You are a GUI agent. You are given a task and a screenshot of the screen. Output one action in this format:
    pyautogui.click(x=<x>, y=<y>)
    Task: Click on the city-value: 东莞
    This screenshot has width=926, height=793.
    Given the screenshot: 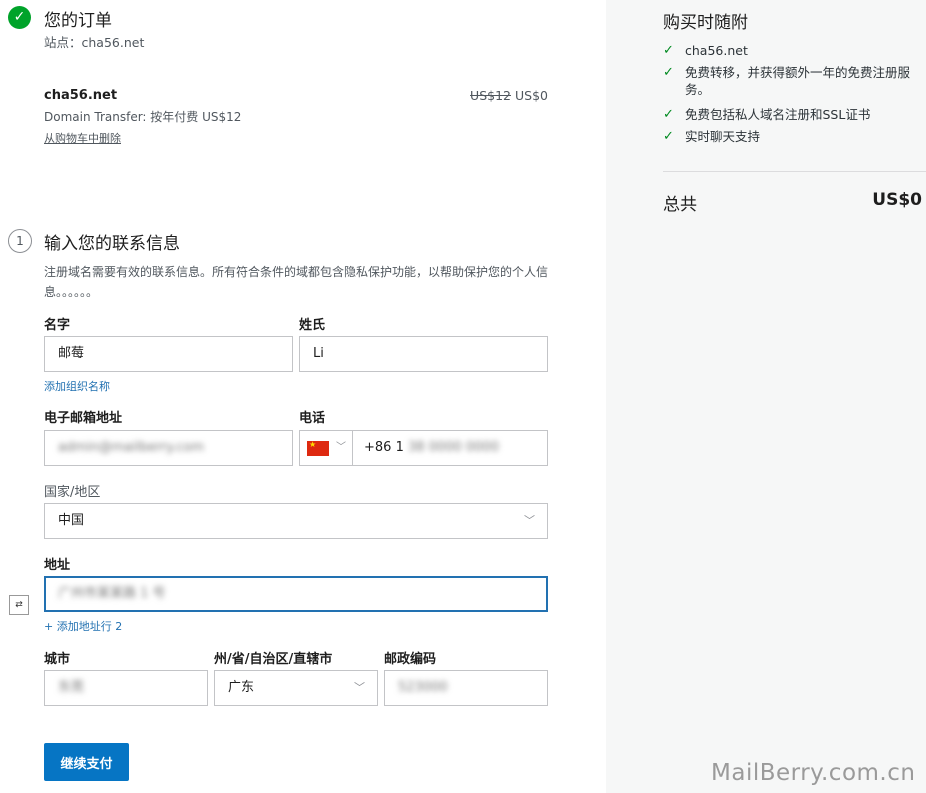 What is the action you would take?
    pyautogui.click(x=71, y=687)
    